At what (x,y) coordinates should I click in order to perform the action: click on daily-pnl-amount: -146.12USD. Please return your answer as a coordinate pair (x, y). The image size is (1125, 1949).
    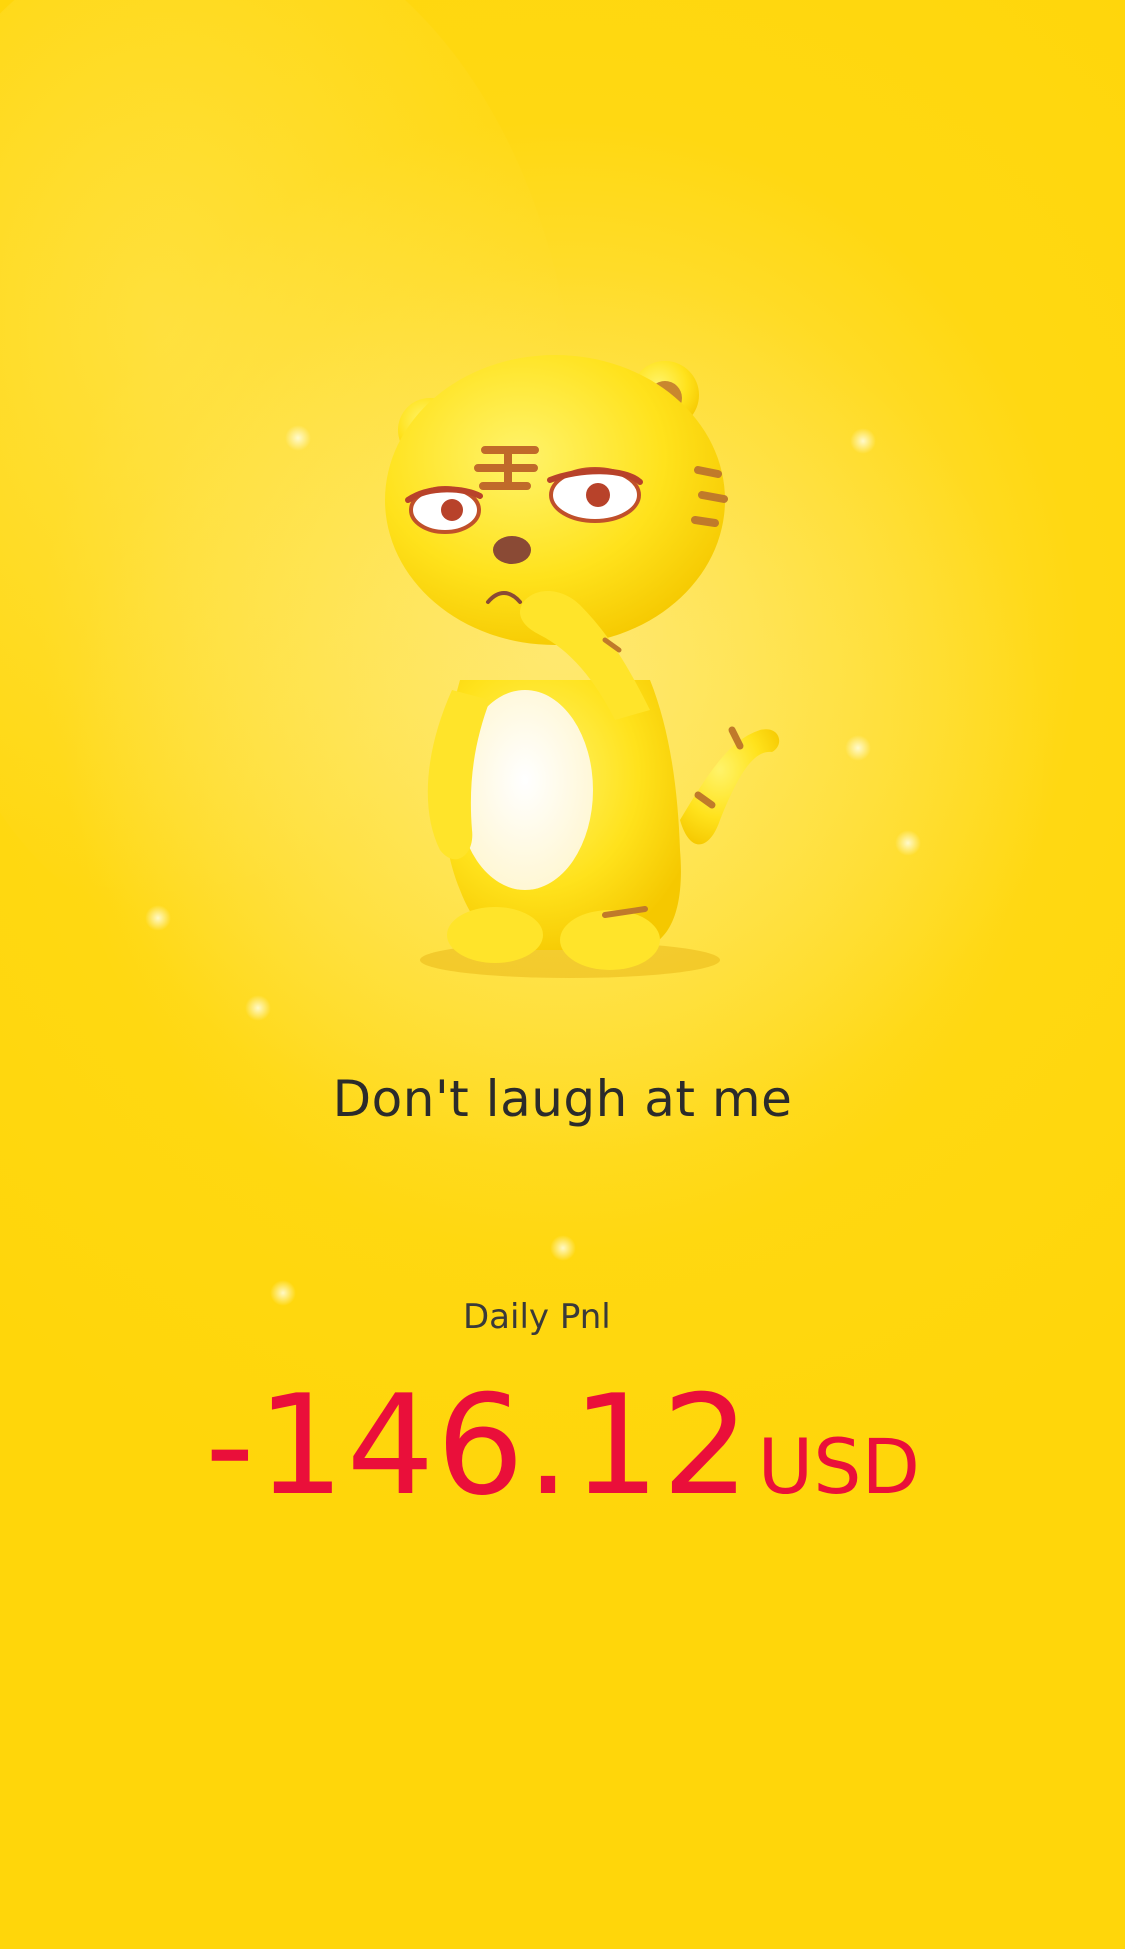
    Looking at the image, I should click on (562, 1445).